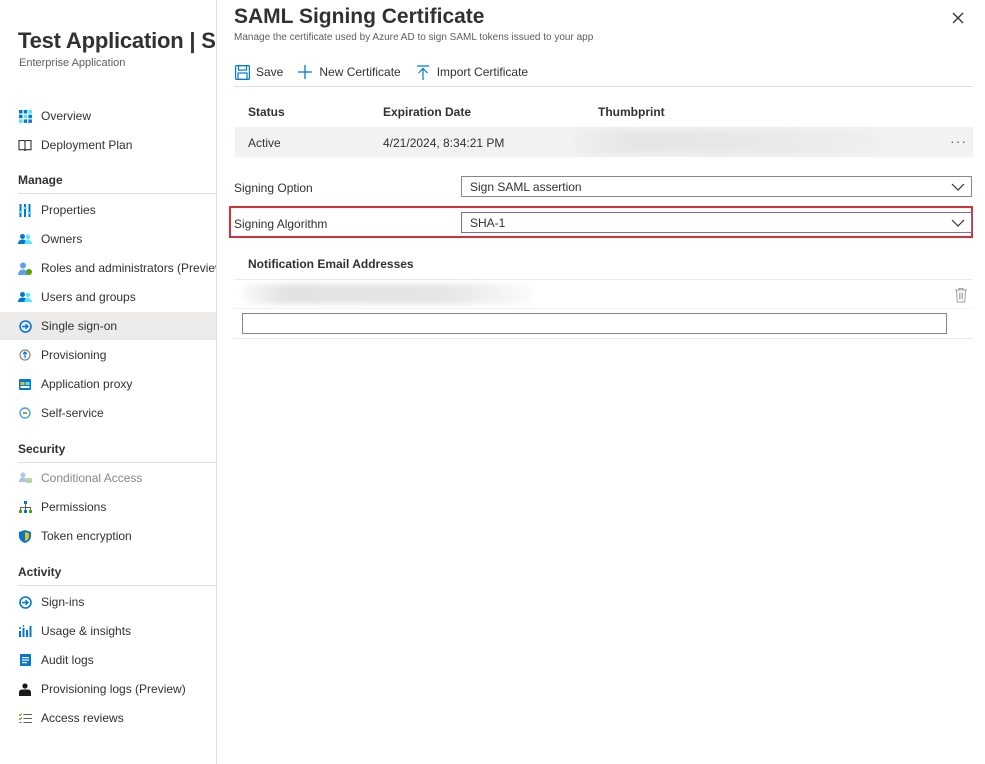  I want to click on section-activity: Activity, so click(117, 575).